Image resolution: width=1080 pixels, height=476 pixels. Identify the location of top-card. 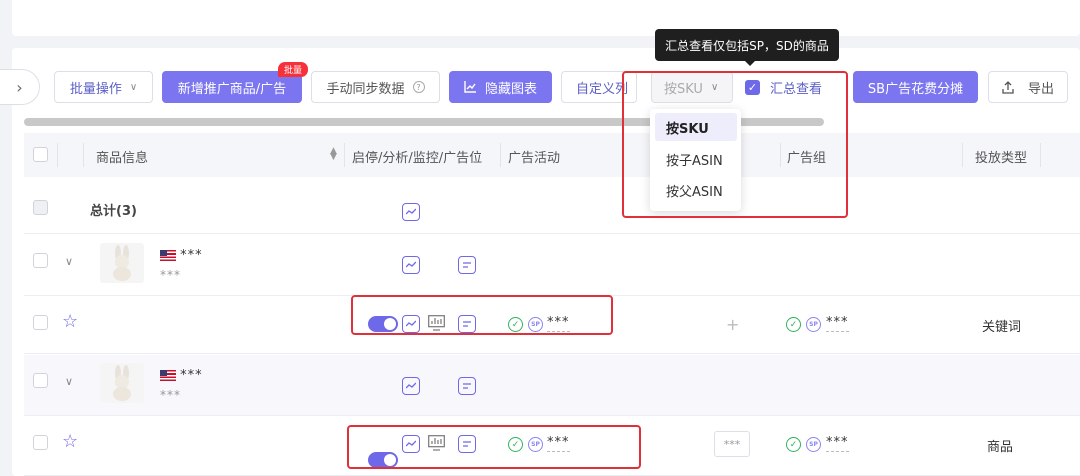
(546, 18).